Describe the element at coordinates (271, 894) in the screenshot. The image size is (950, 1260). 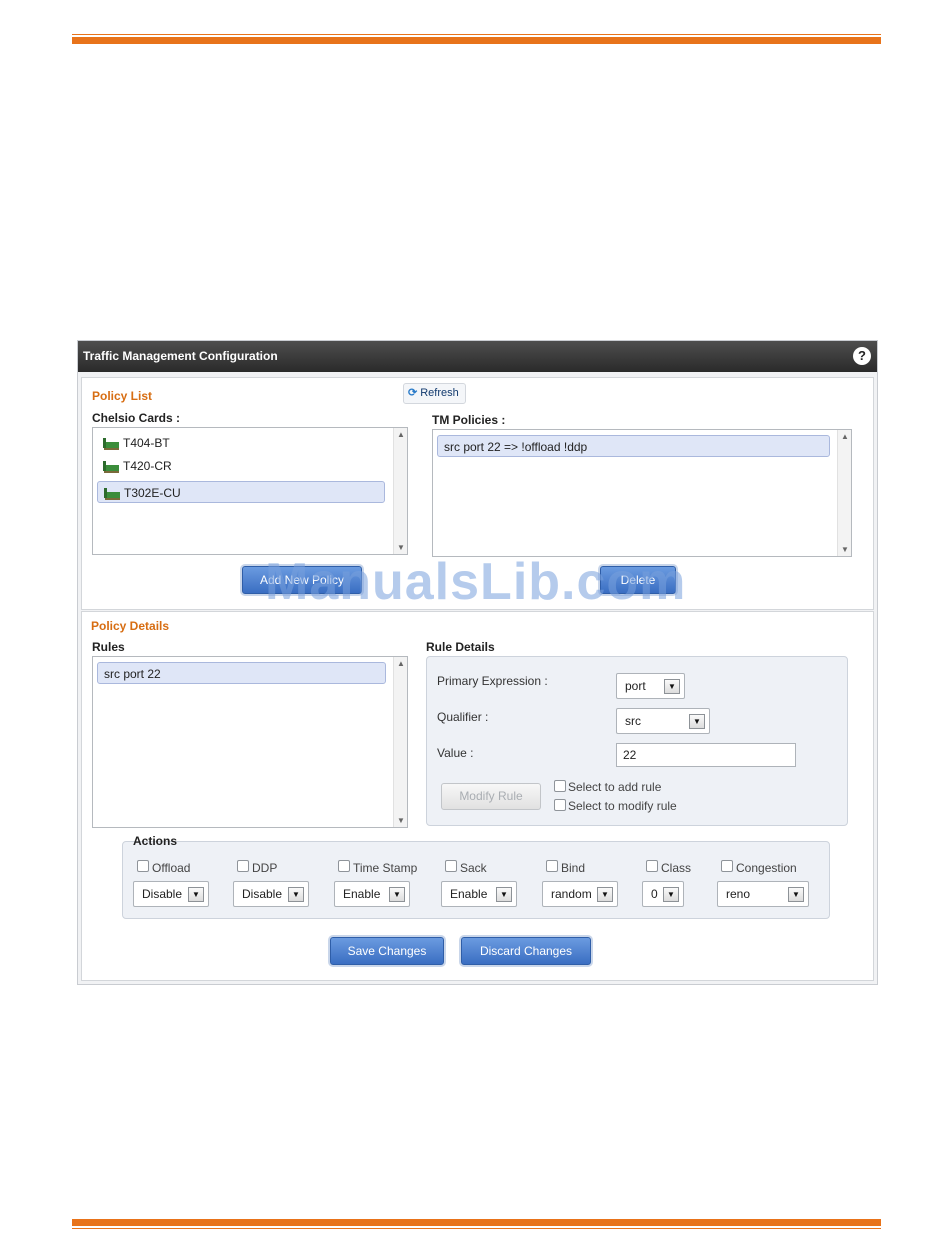
I see `ddp-select: Disable ▼` at that location.